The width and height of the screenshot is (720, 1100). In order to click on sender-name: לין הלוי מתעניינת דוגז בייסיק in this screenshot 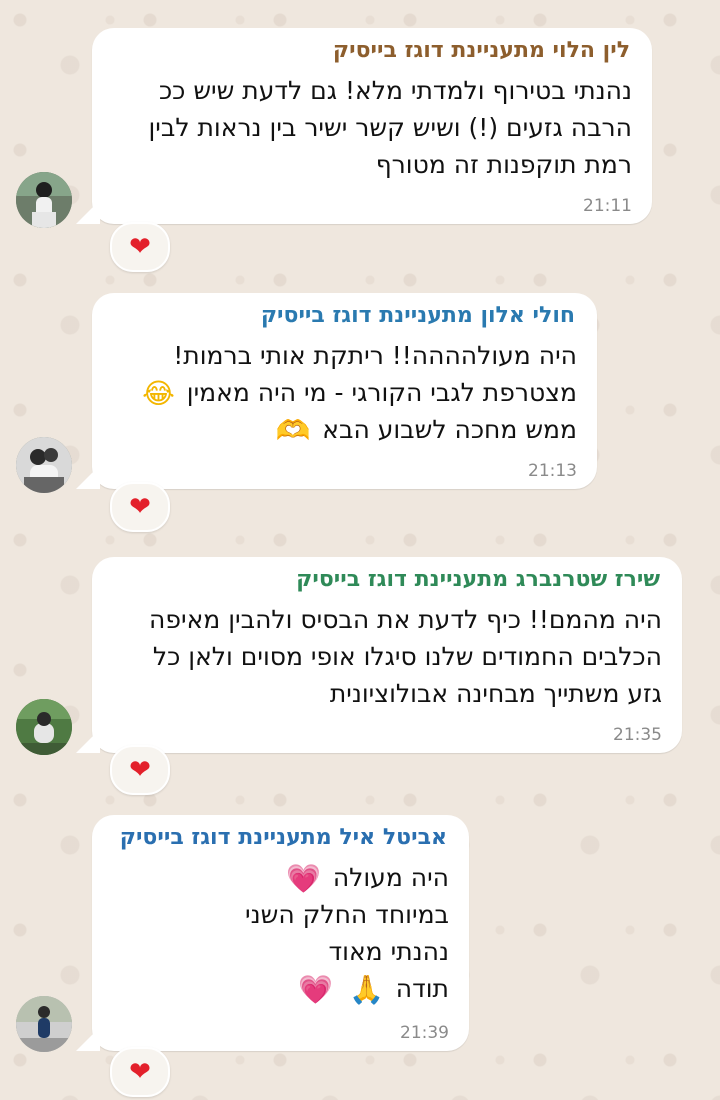, I will do `click(481, 50)`.